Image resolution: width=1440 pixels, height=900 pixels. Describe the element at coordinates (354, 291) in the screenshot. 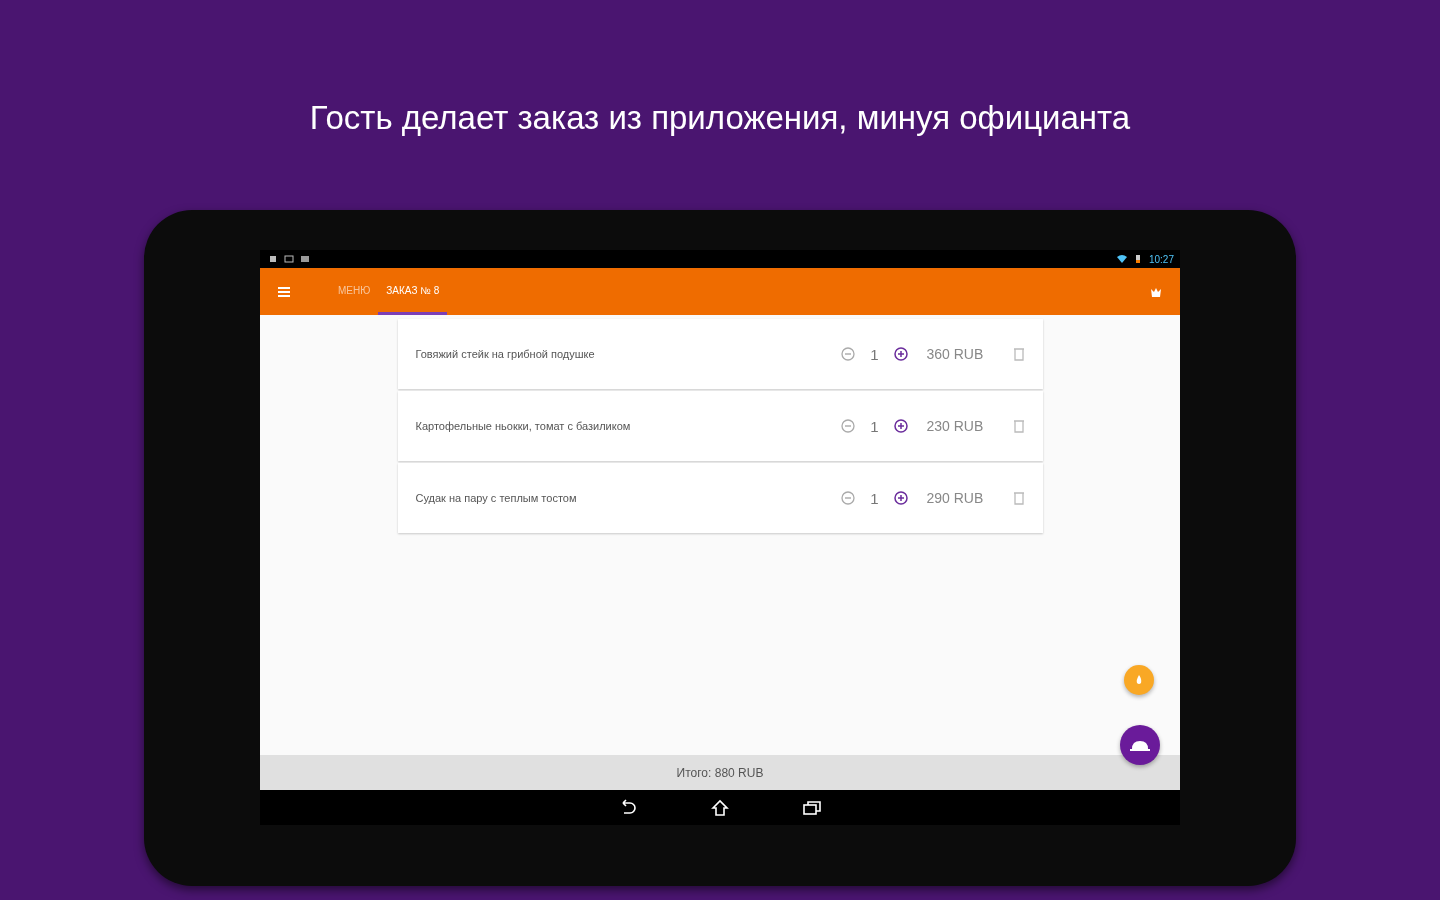

I see `tab: МЕНЮ` at that location.